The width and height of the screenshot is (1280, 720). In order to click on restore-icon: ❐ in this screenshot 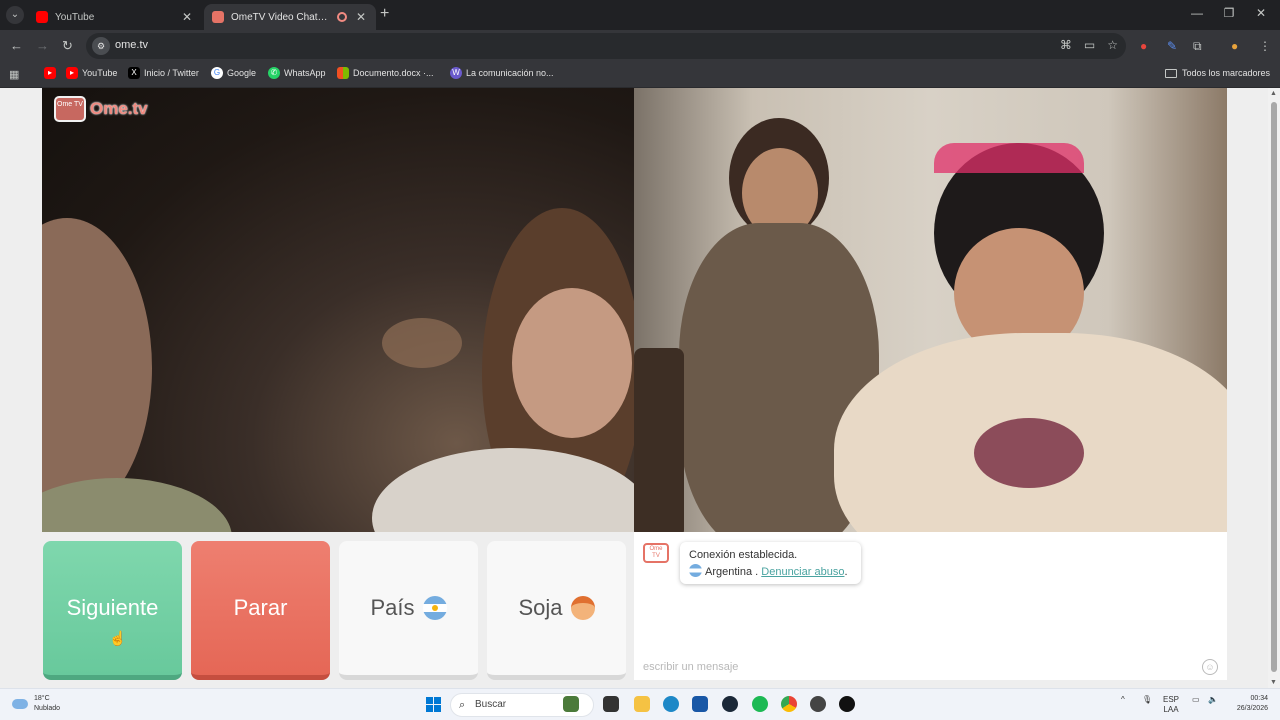, I will do `click(1229, 13)`.